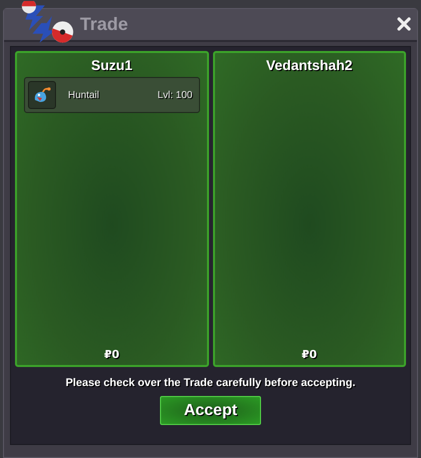  Describe the element at coordinates (104, 24) in the screenshot. I see `window-title: Trade` at that location.